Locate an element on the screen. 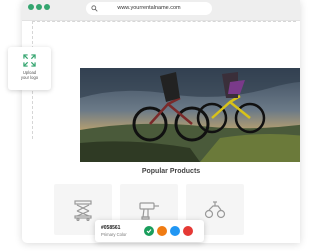  power-drill-icon is located at coordinates (149, 211).